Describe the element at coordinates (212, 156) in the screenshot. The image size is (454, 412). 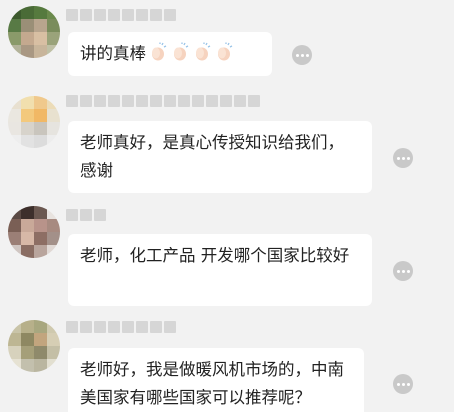
I see `comment-text: 老师真好，是真心传授知识给我们，感谢` at that location.